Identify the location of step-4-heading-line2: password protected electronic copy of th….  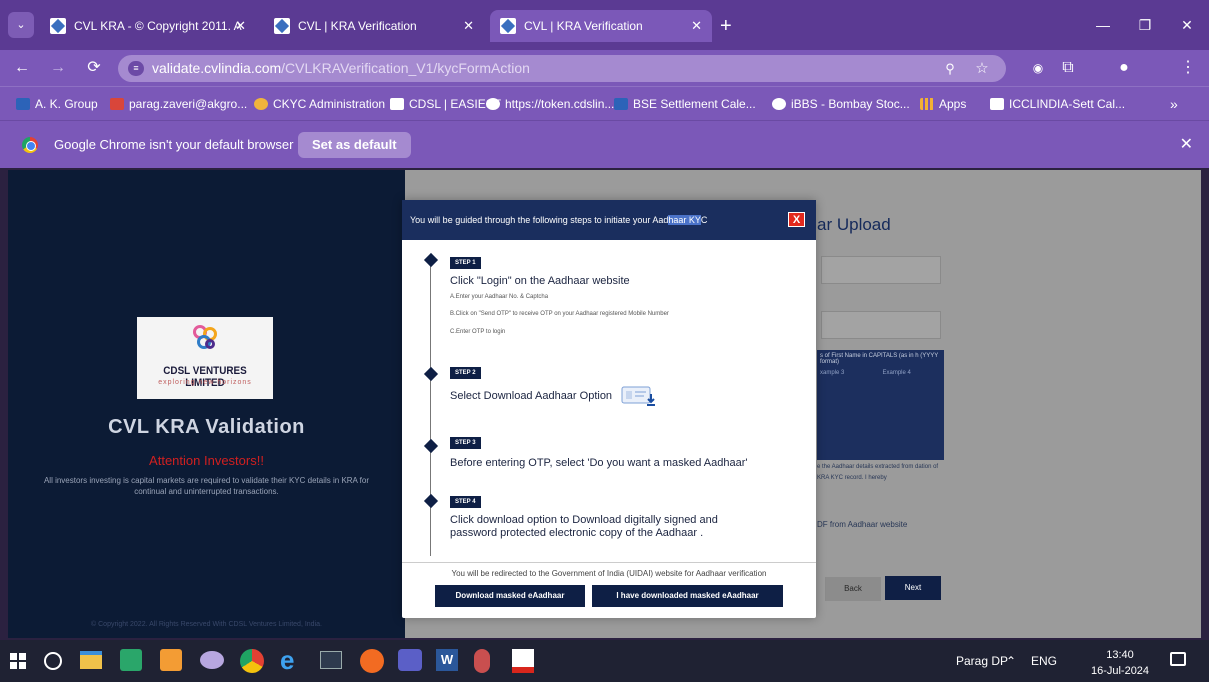
(577, 533).